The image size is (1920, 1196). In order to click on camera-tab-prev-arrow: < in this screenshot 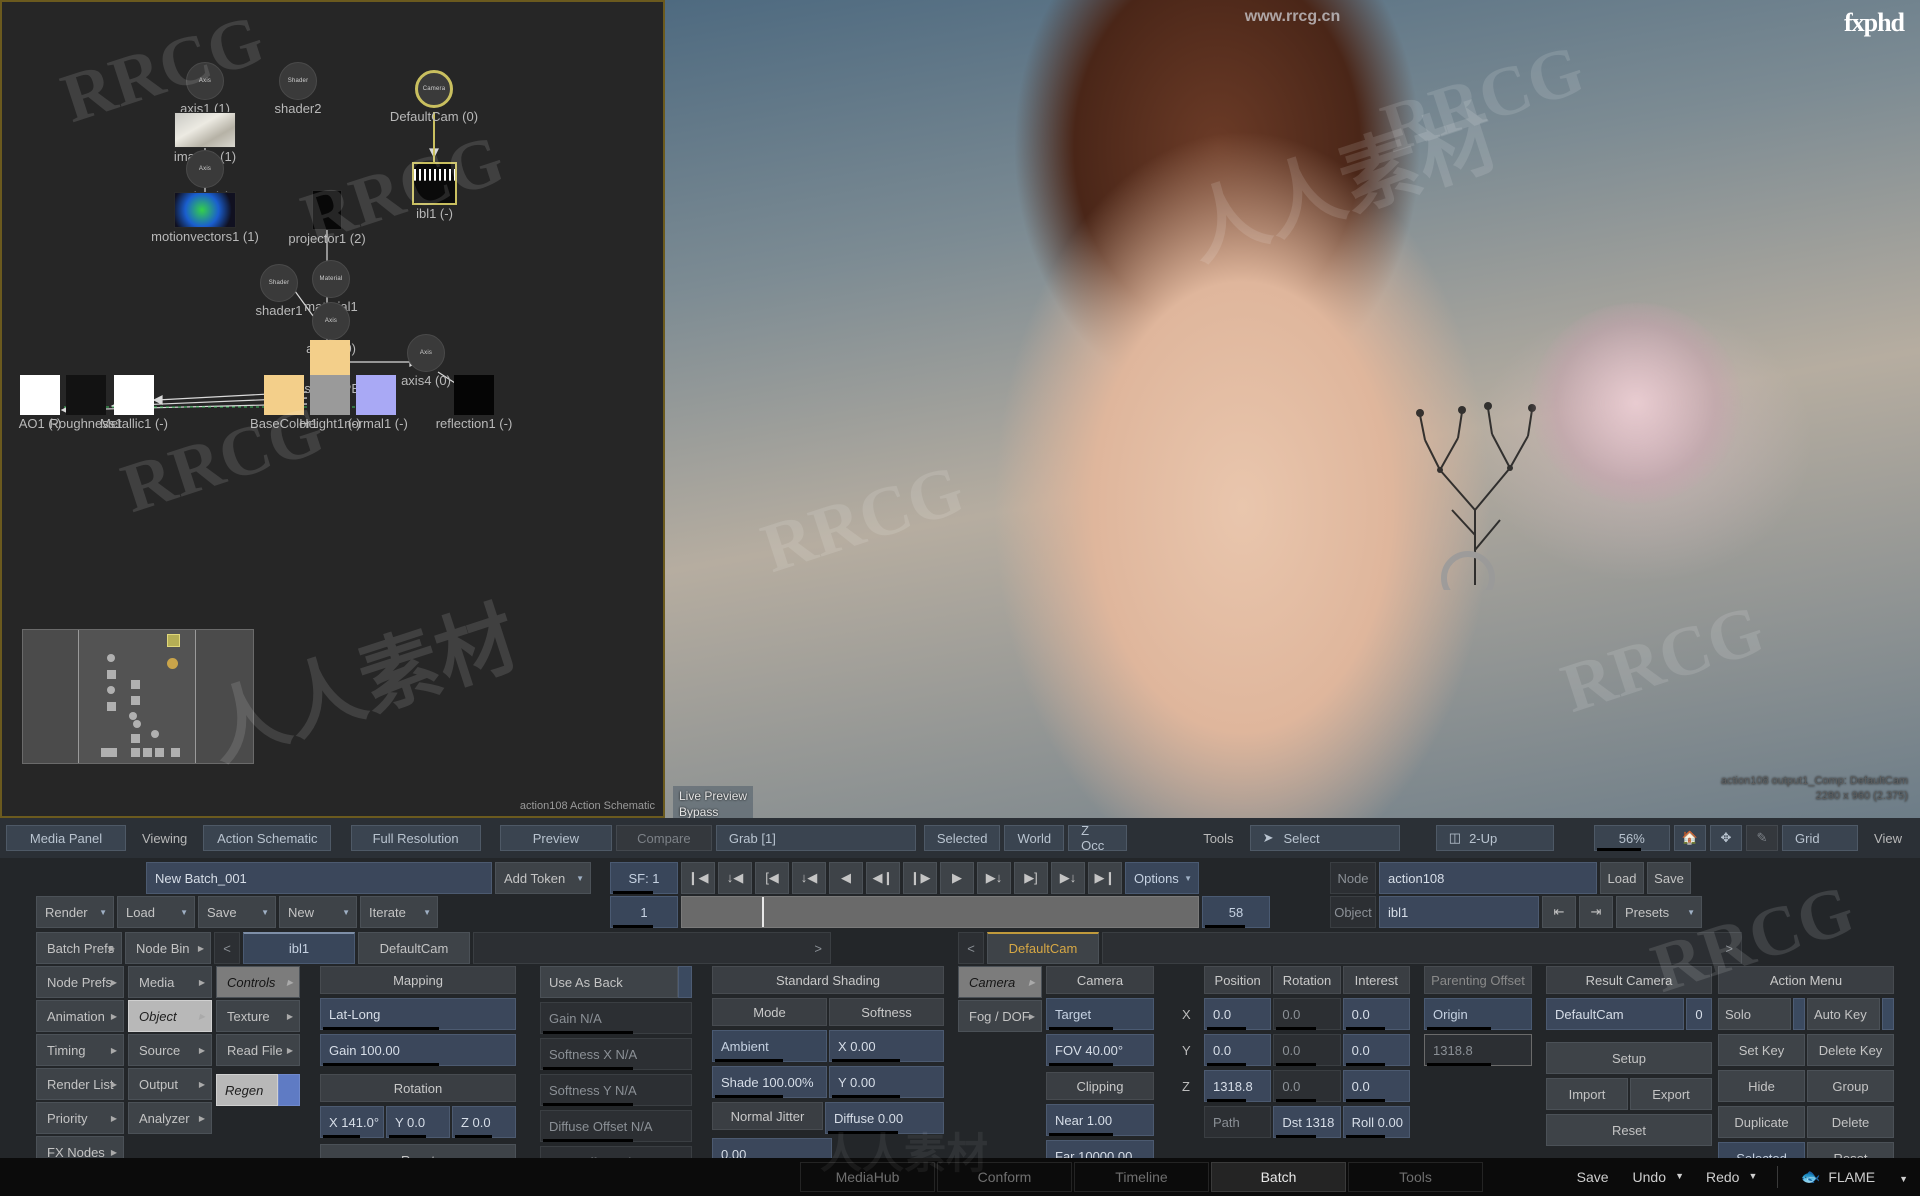, I will do `click(971, 948)`.